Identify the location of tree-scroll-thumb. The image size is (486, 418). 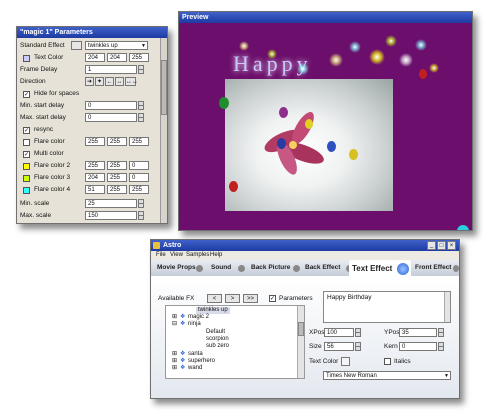
(301, 329).